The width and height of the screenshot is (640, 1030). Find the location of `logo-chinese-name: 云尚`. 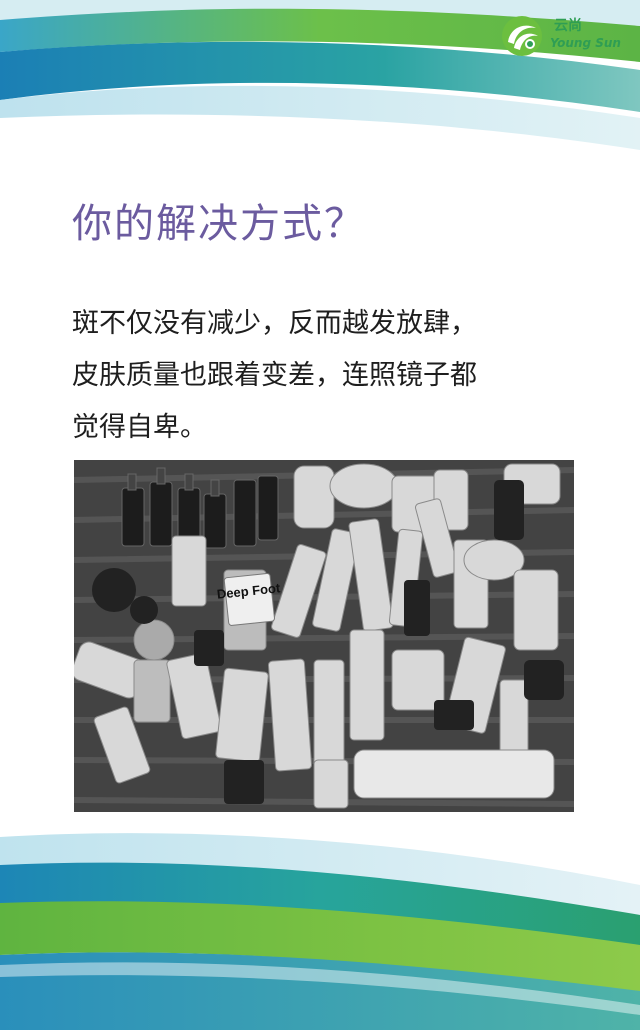

logo-chinese-name: 云尚 is located at coordinates (568, 26).